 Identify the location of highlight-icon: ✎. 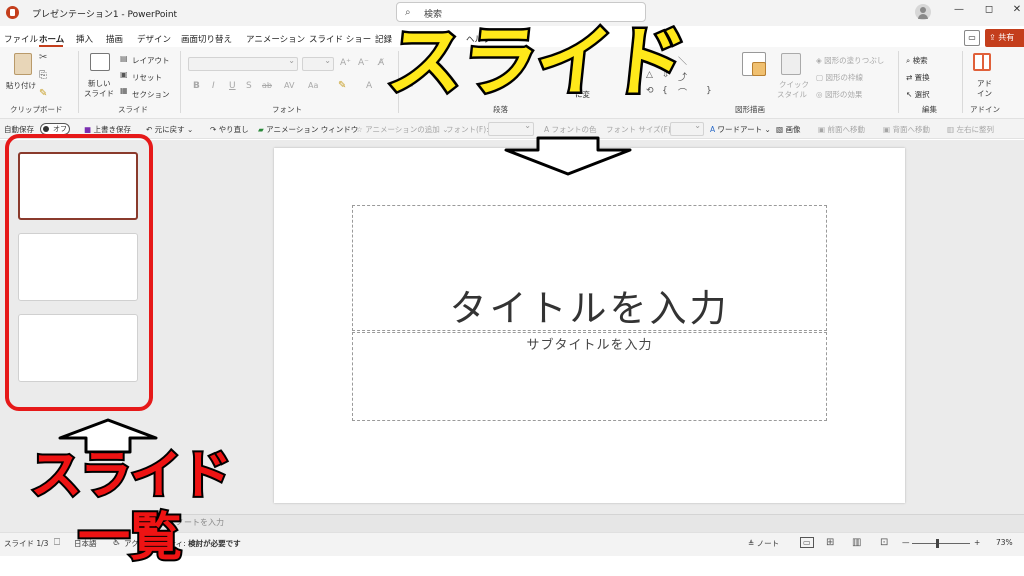
(342, 85).